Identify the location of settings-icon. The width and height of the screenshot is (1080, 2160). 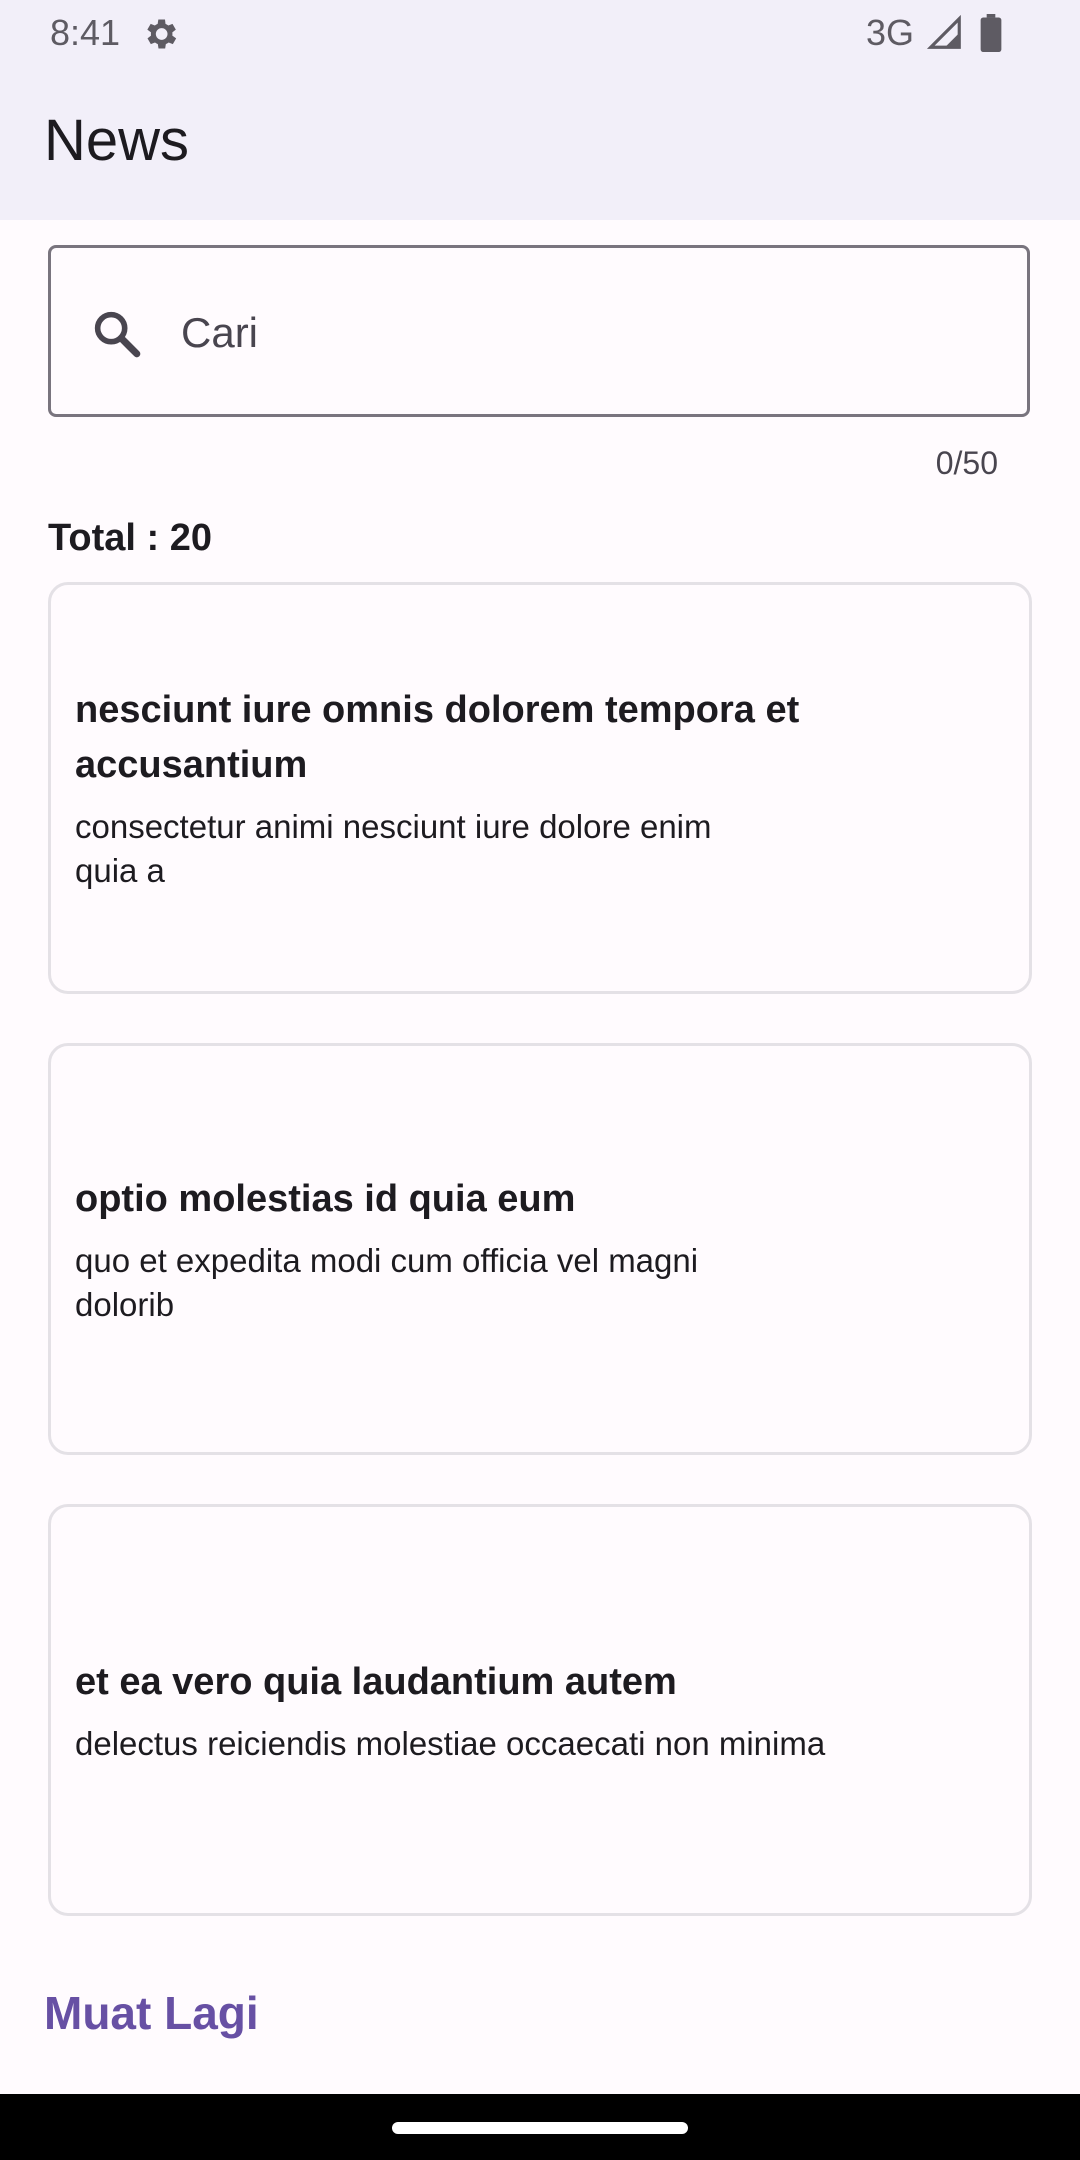
(162, 34).